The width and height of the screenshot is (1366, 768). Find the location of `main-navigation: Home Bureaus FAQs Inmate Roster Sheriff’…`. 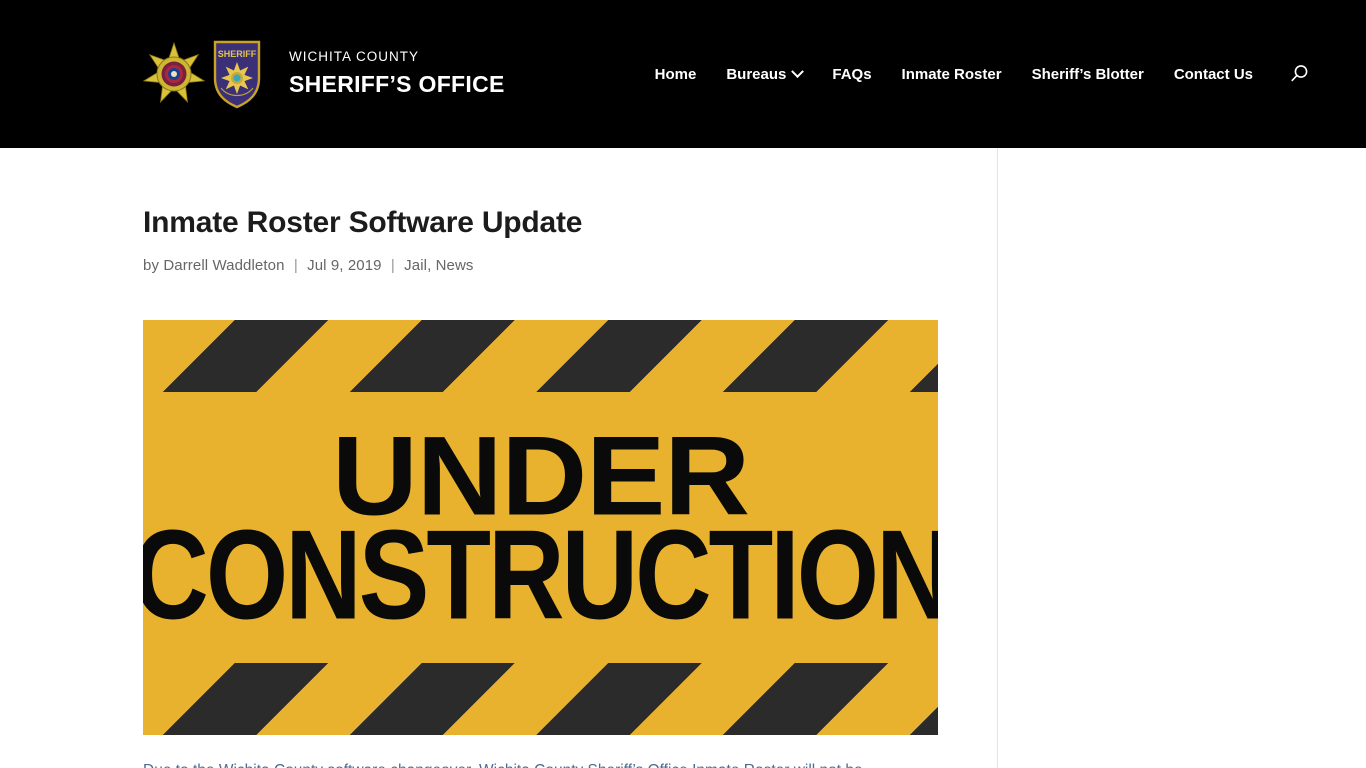

main-navigation: Home Bureaus FAQs Inmate Roster Sheriff’… is located at coordinates (1010, 74).